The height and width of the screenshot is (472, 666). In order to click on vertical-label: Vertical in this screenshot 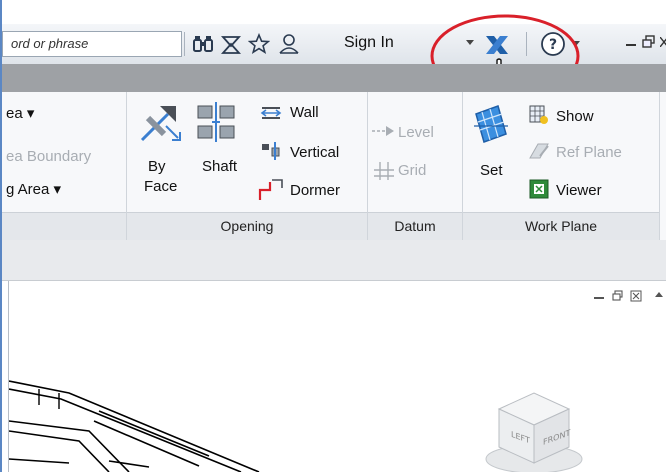, I will do `click(314, 152)`.